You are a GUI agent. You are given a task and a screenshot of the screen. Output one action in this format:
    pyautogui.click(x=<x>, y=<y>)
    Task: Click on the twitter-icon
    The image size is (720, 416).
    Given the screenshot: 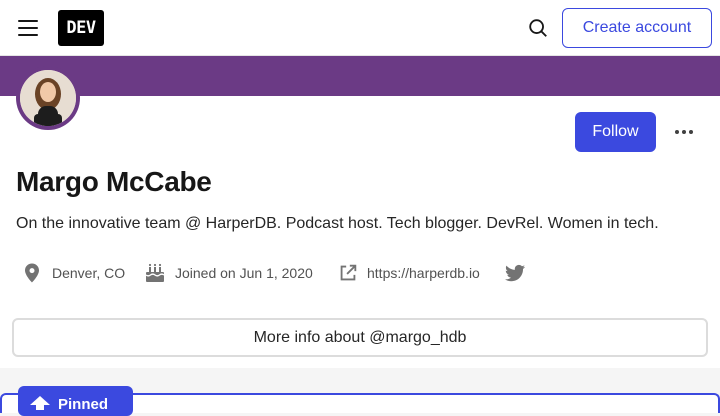 What is the action you would take?
    pyautogui.click(x=515, y=273)
    